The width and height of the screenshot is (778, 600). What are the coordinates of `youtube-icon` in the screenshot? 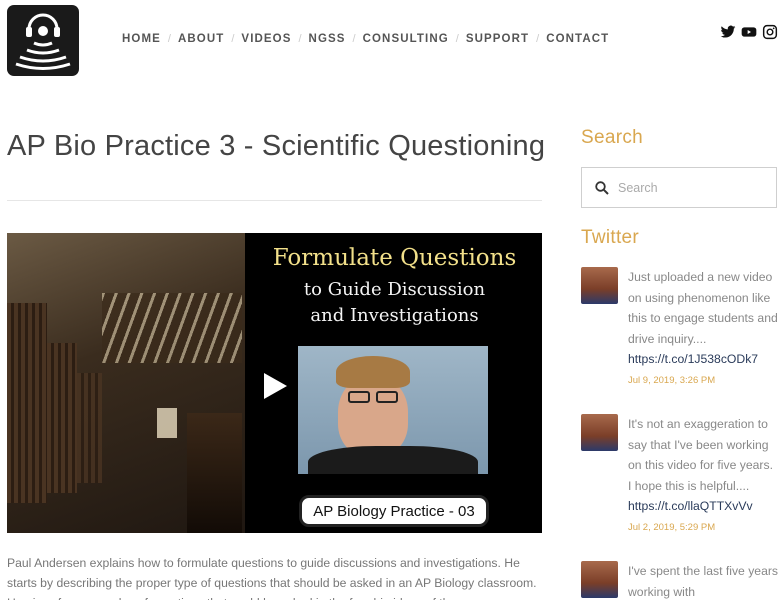 It's located at (749, 32).